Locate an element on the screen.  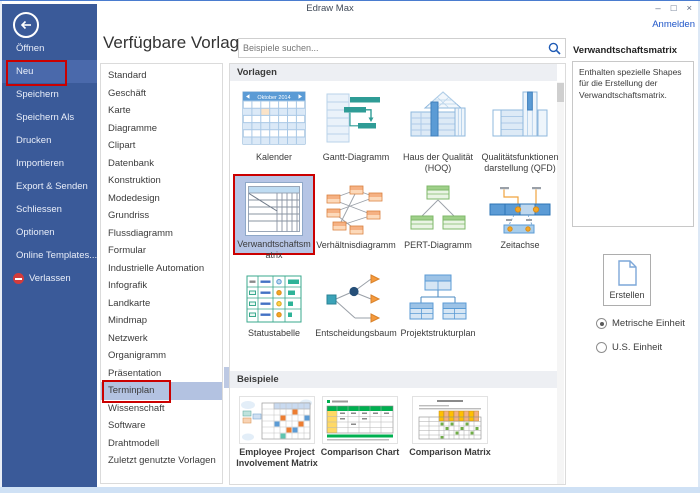
category-wissenschaft: Wissenschaft is located at coordinates (161, 409).